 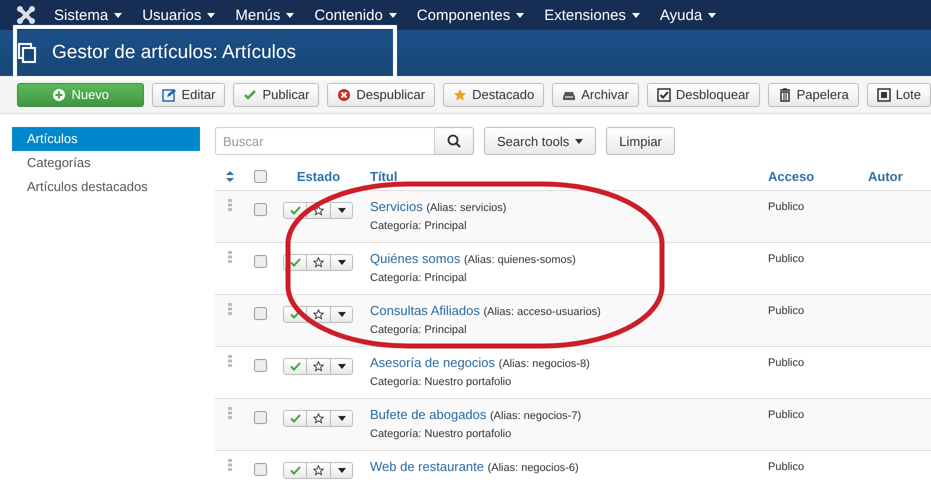 I want to click on menu-item: Extensiones, so click(x=592, y=15).